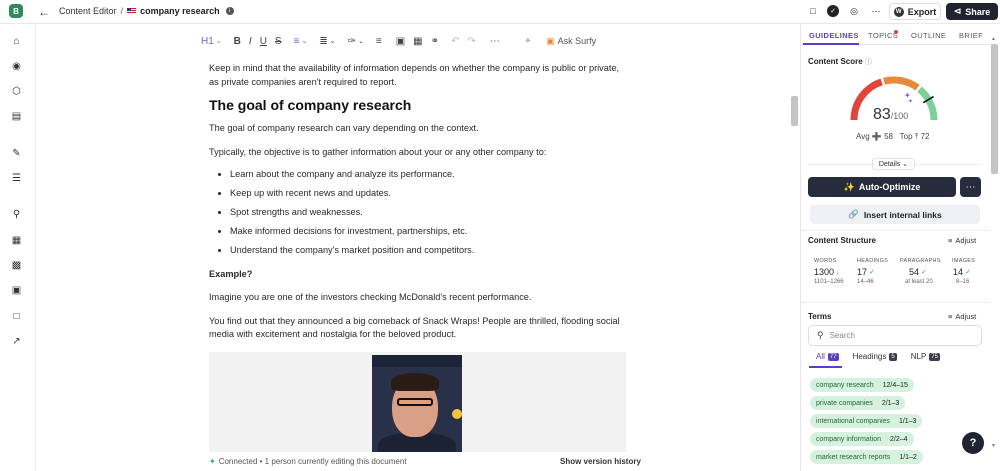 Image resolution: width=1000 pixels, height=471 pixels. I want to click on export-button: W Export, so click(915, 11).